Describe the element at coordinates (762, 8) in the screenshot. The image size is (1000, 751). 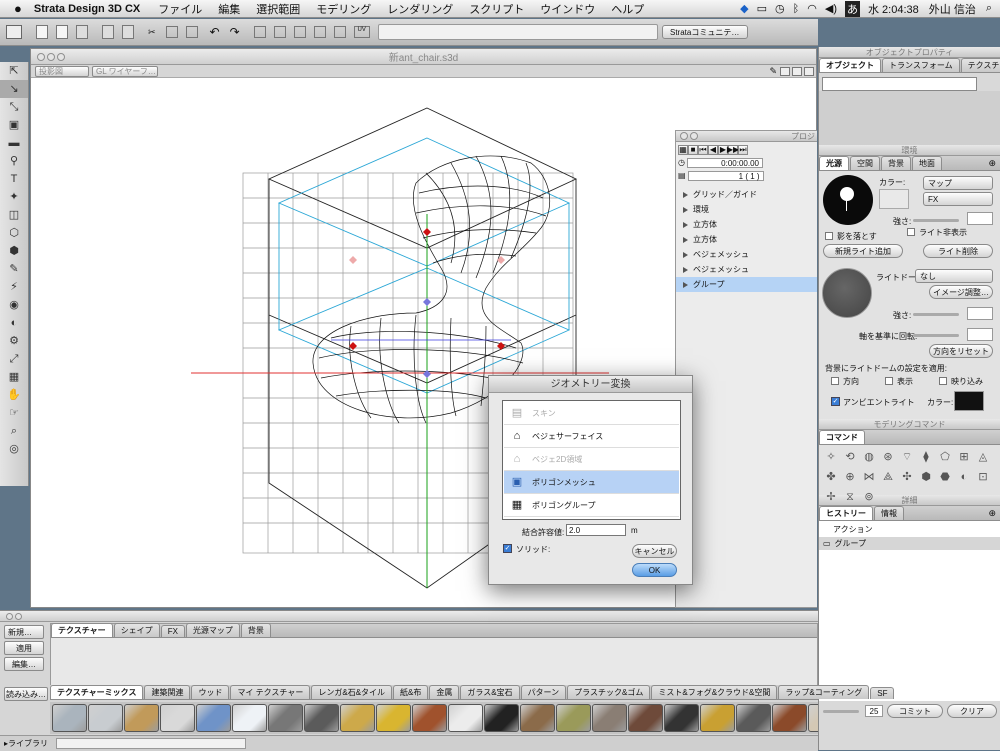
I see `display-icon: ▭` at that location.